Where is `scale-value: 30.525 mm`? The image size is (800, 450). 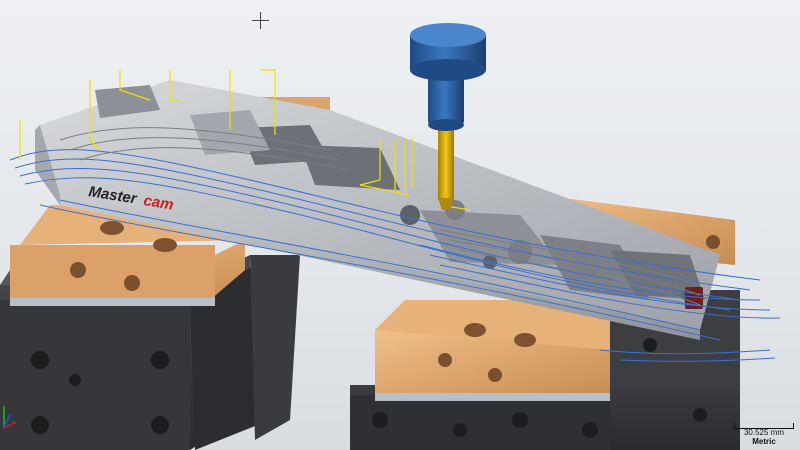 scale-value: 30.525 mm is located at coordinates (764, 432).